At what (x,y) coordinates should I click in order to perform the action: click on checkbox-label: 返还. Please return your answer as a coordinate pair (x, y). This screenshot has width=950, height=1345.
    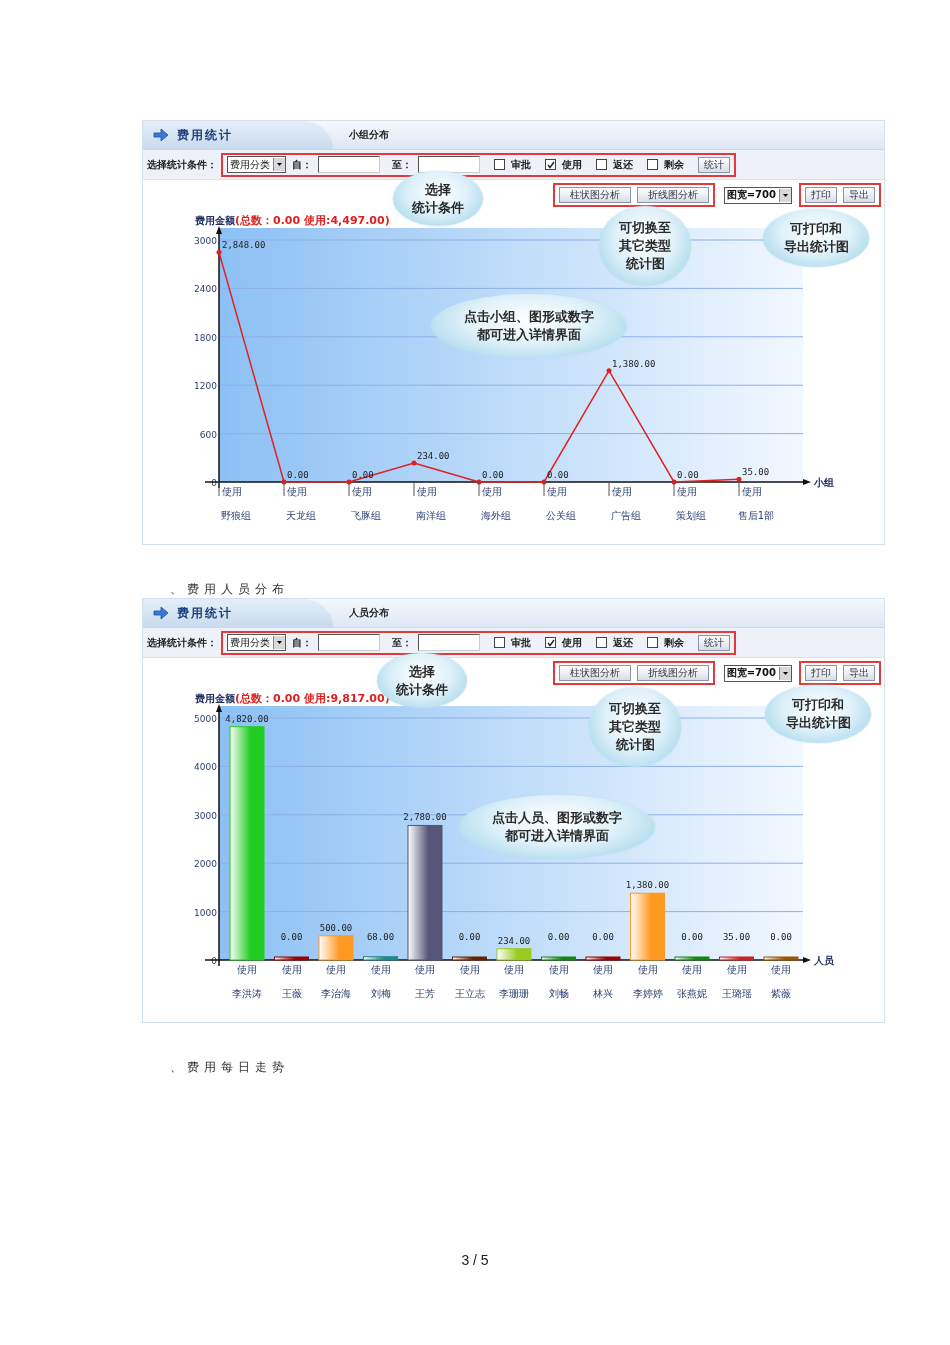
    Looking at the image, I should click on (623, 164).